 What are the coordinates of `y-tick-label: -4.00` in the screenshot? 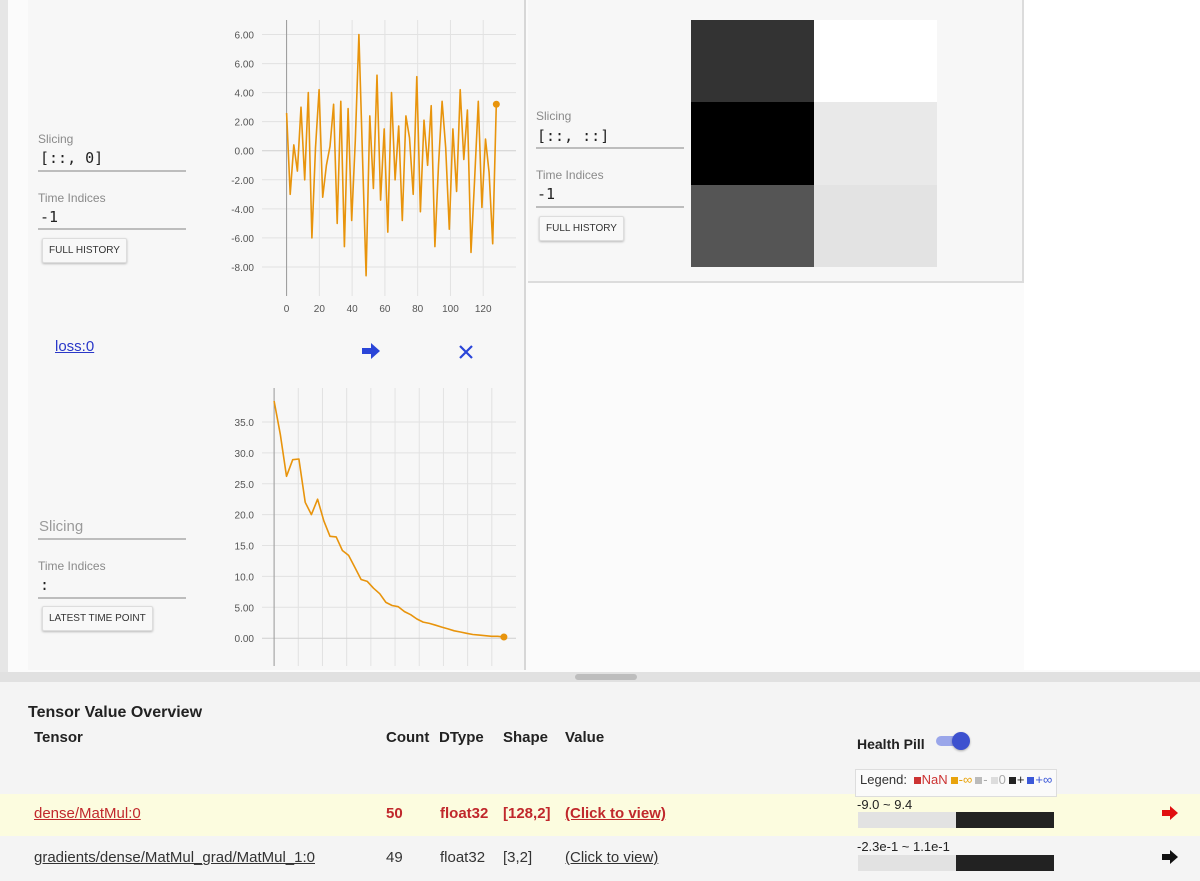 It's located at (242, 210).